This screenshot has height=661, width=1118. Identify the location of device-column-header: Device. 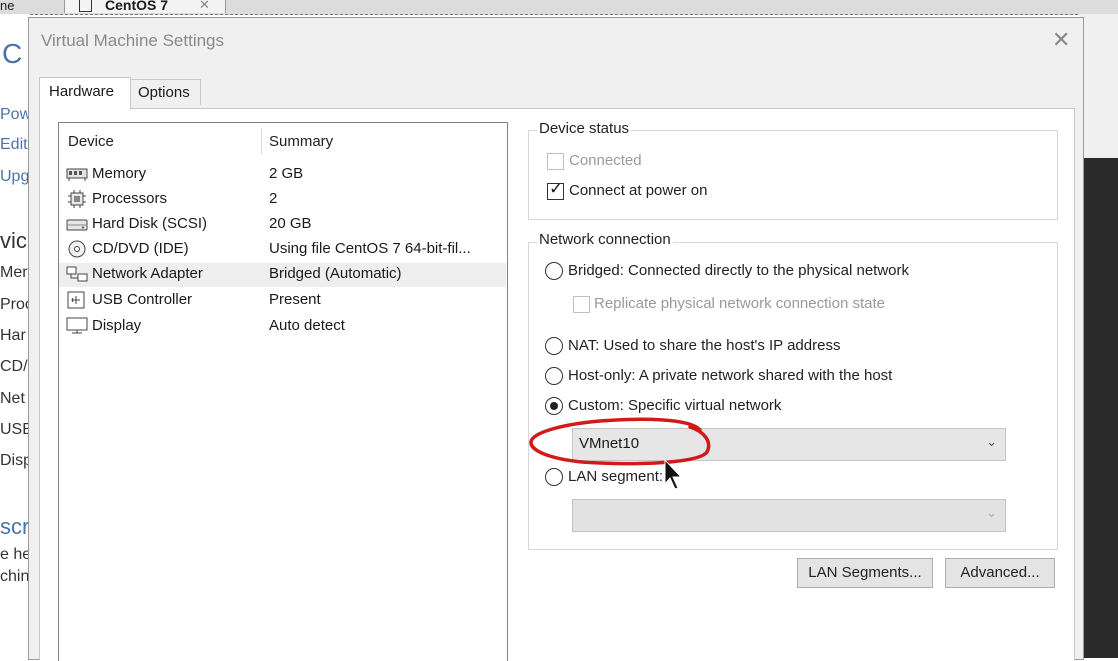
(91, 141).